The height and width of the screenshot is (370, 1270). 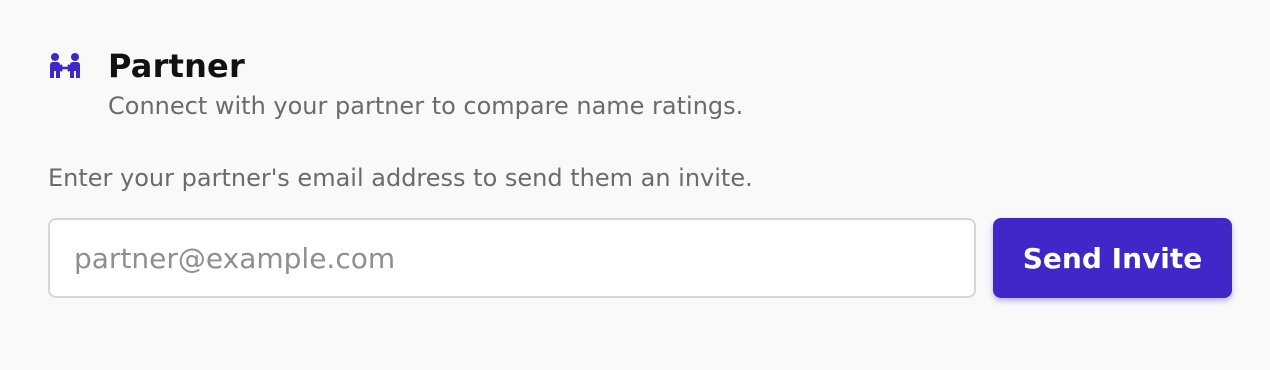 I want to click on send-invite-button: Send Invite, so click(x=1112, y=258).